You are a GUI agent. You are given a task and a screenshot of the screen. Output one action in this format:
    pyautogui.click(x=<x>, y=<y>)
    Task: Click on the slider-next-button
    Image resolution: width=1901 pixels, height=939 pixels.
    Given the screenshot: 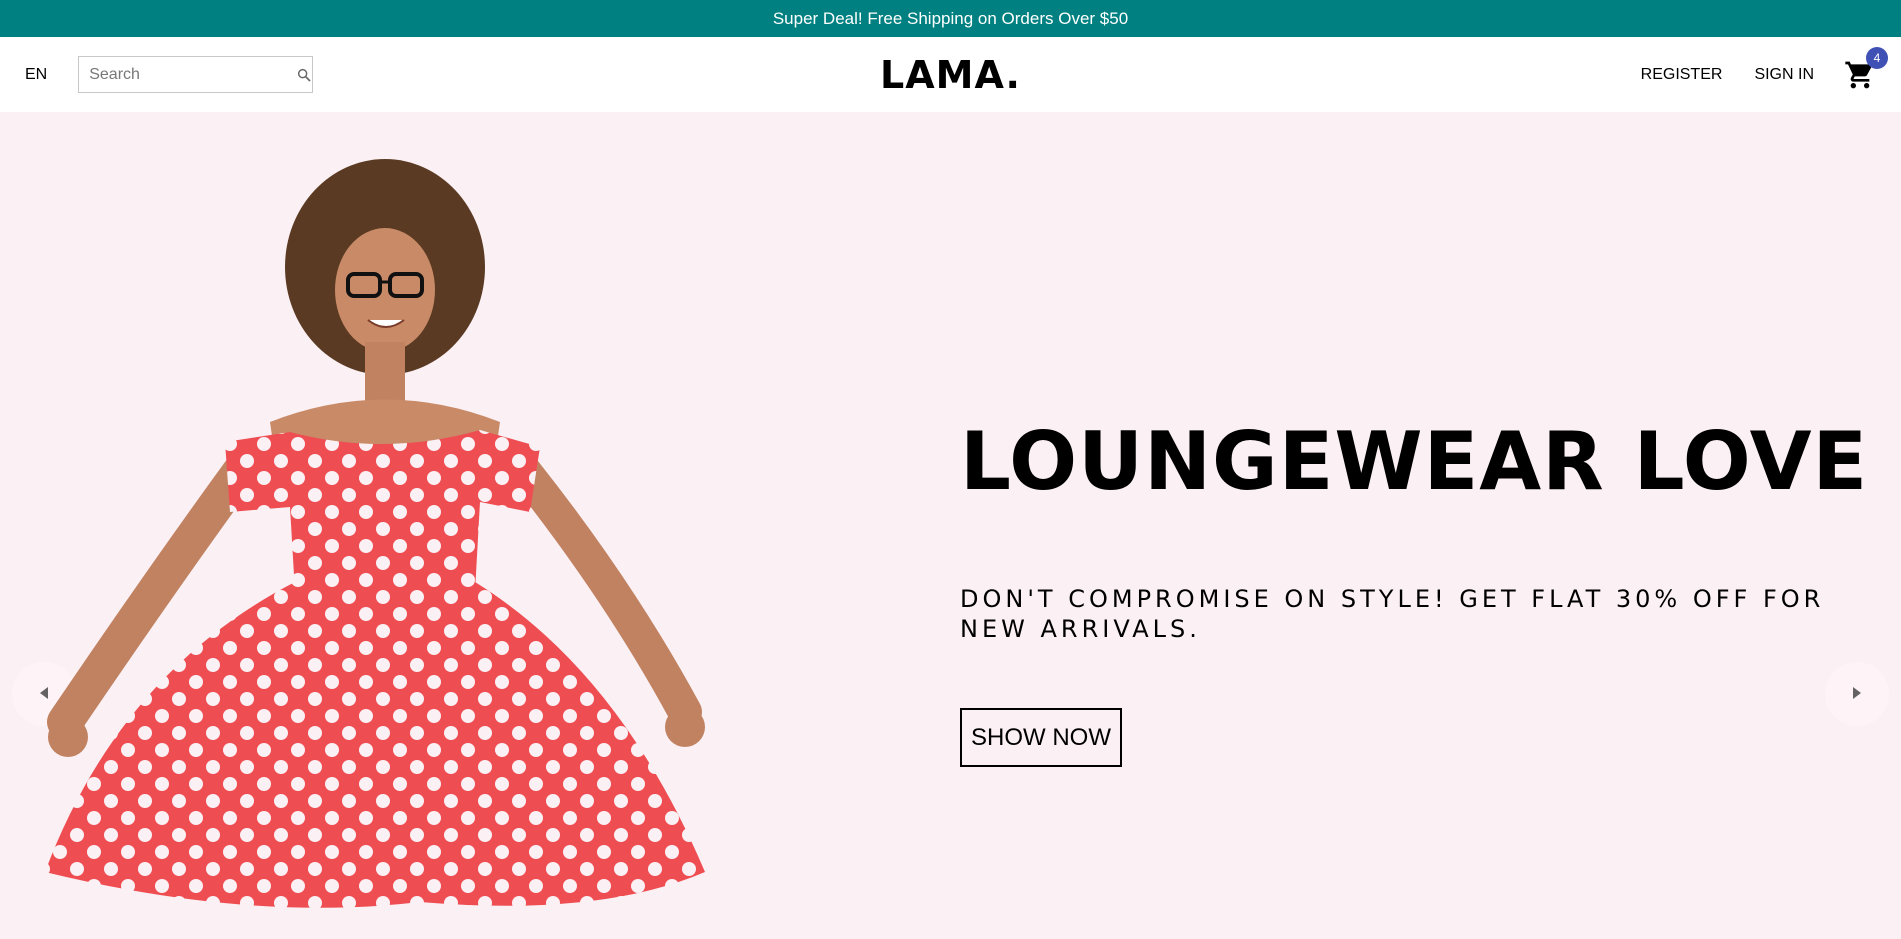 What is the action you would take?
    pyautogui.click(x=1857, y=694)
    